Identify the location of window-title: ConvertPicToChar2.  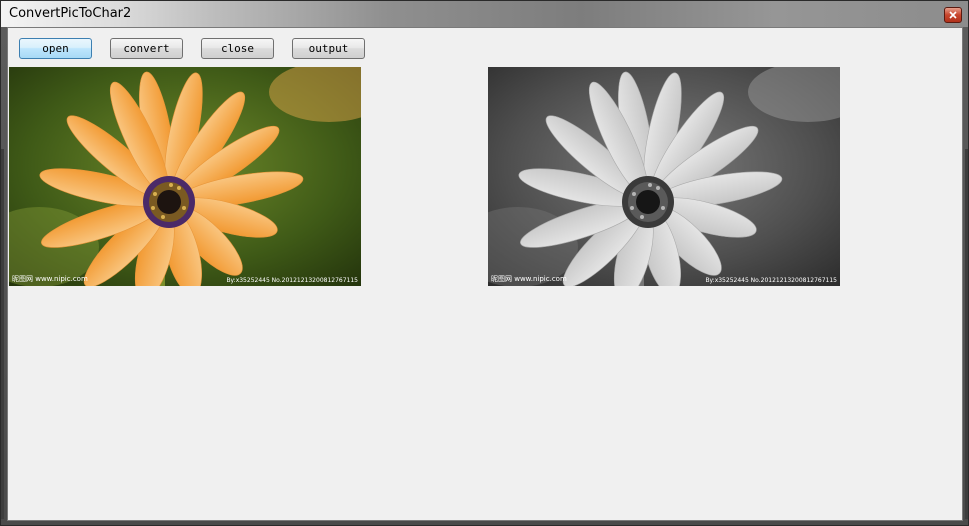
(70, 13).